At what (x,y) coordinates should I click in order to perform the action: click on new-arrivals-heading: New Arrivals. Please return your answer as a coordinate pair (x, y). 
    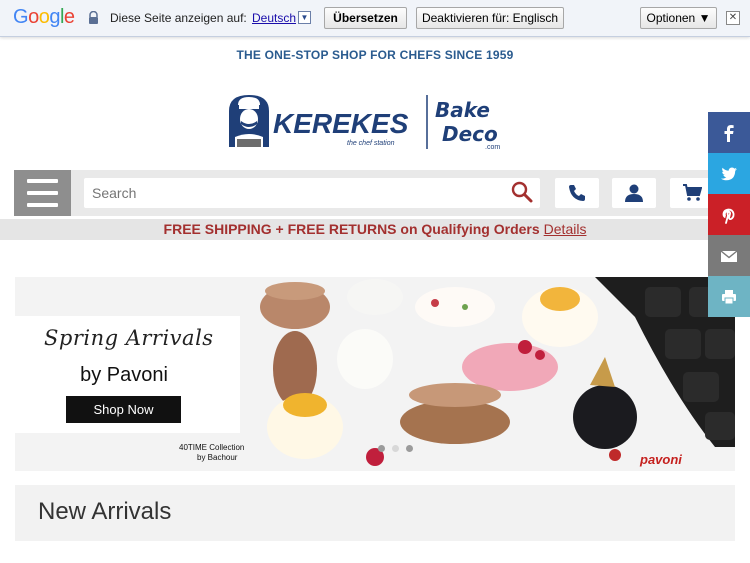
    Looking at the image, I should click on (105, 511).